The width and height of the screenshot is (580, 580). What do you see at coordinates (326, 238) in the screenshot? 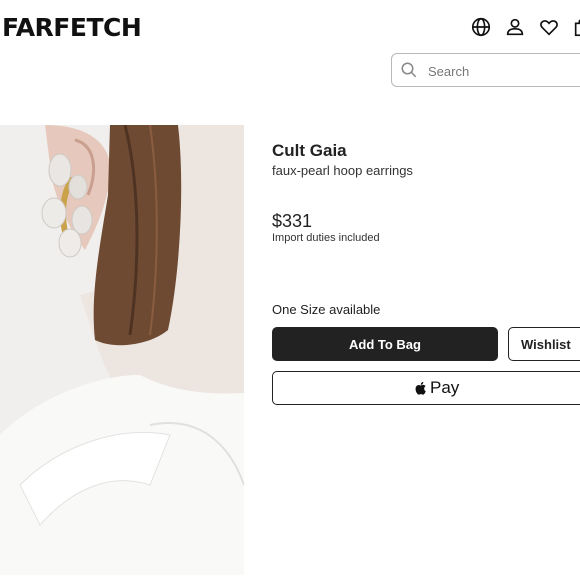
I see `duties-note: Import duties included` at bounding box center [326, 238].